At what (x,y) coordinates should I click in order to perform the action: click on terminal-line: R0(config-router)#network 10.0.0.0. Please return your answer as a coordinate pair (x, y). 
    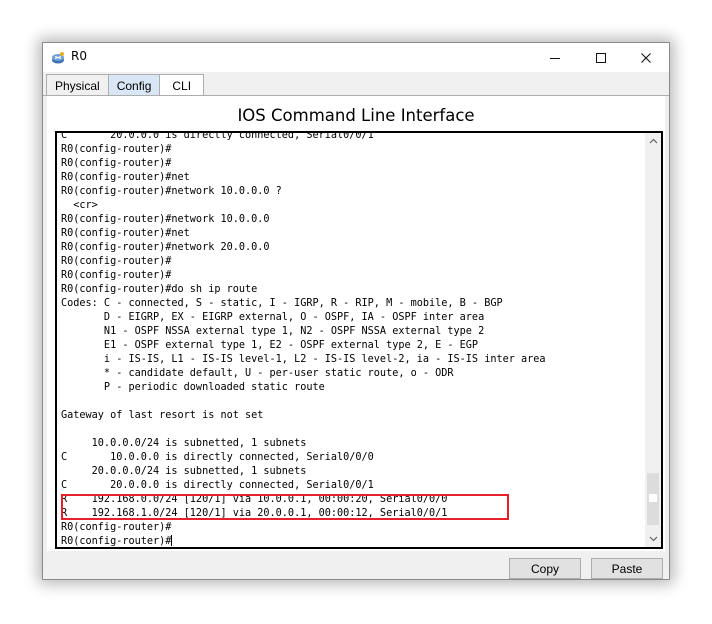
    Looking at the image, I should click on (165, 219).